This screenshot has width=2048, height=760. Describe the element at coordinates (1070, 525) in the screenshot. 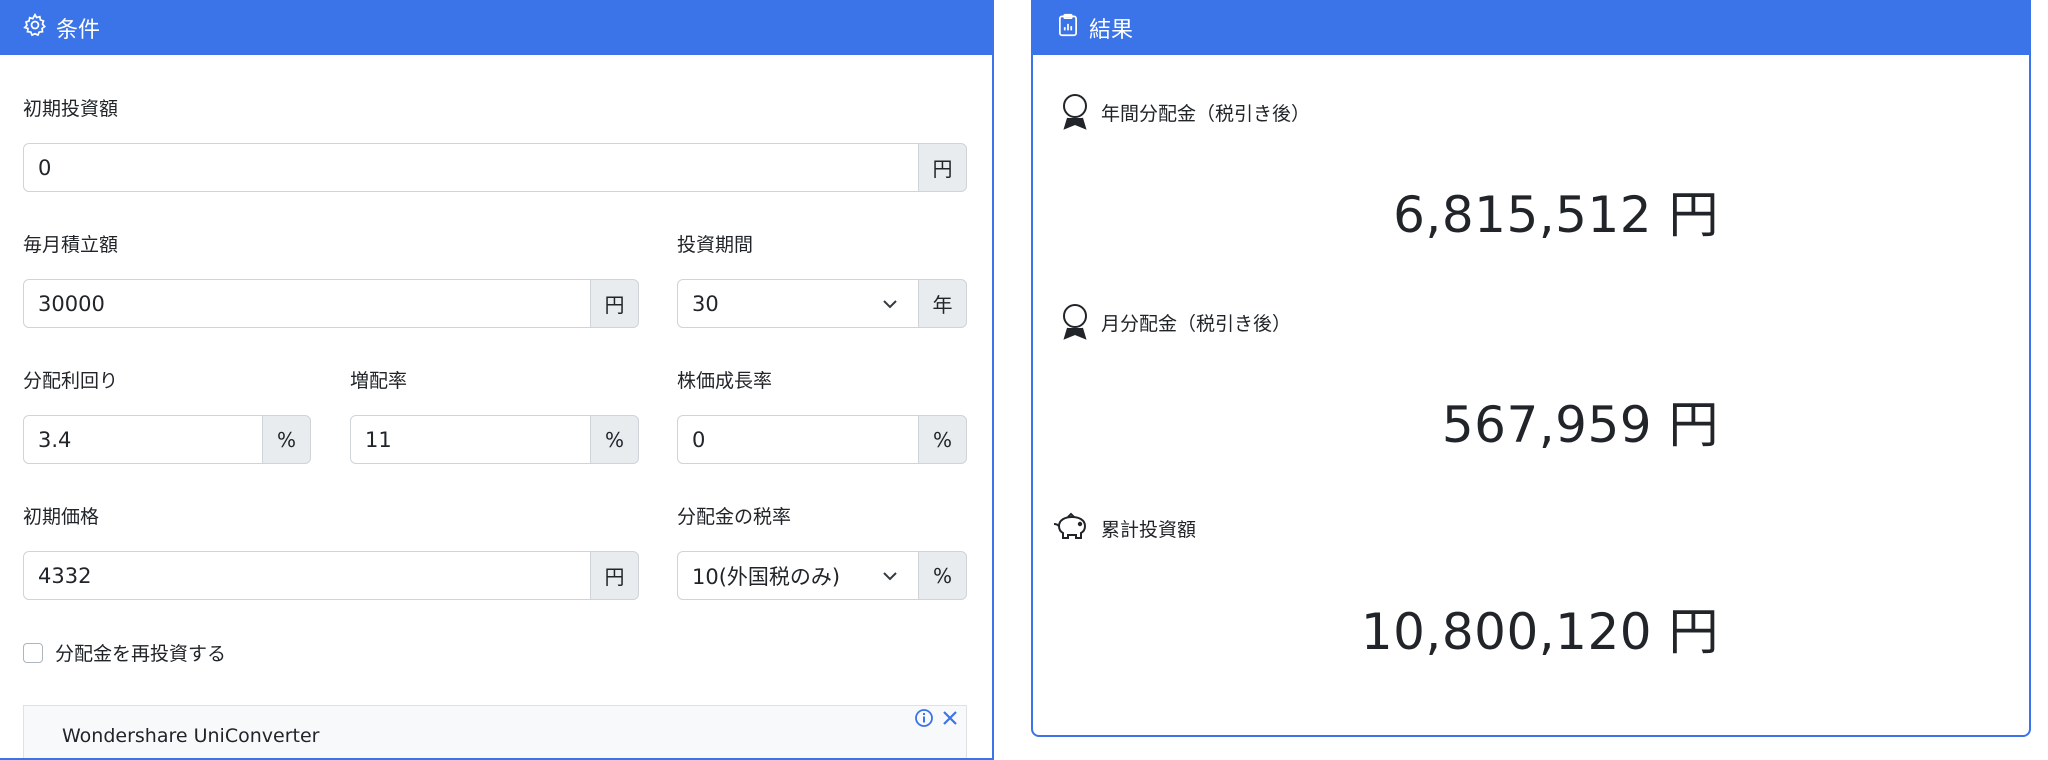

I see `piggy-bank-icon` at that location.